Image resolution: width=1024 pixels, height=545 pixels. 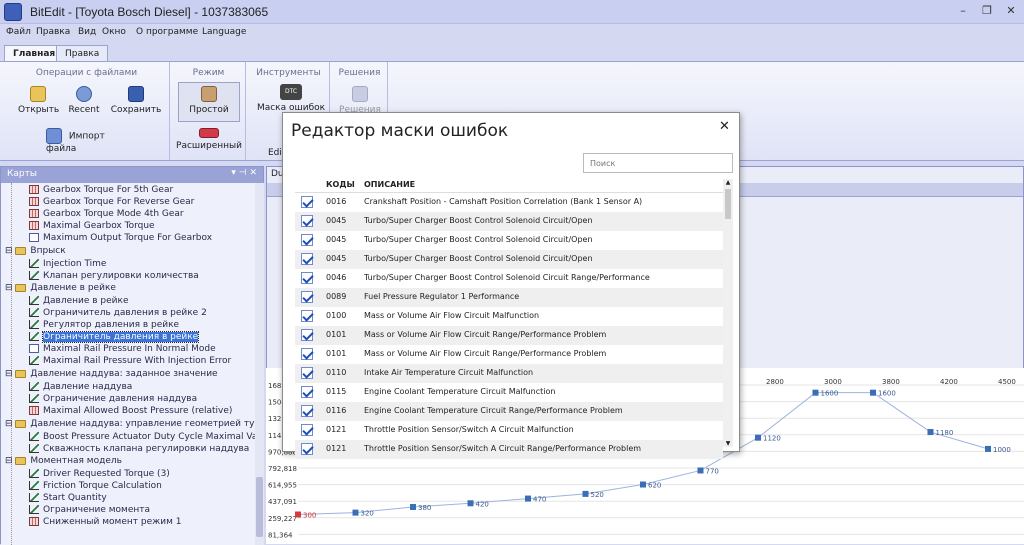 I want to click on dtc-mask-button: DTC Маска ошибок, so click(x=291, y=98).